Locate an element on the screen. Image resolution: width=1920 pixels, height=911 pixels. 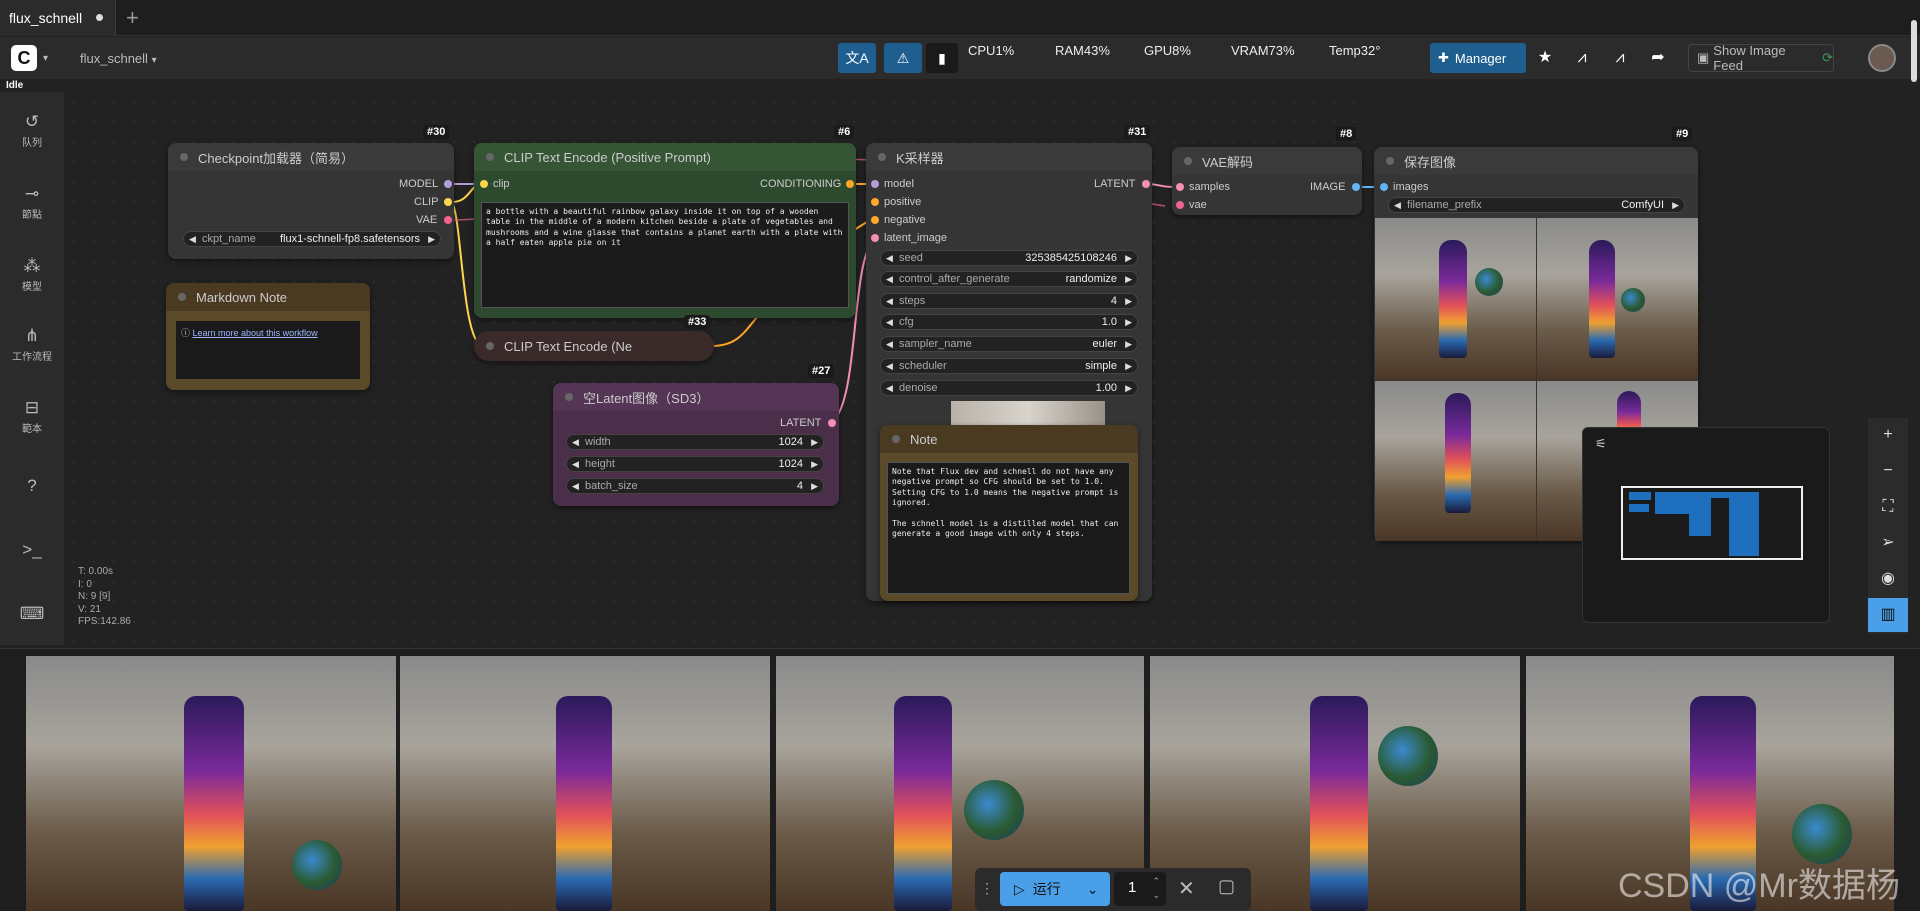
node-title: Checkpoint加载器（简易） is located at coordinates (311, 157).